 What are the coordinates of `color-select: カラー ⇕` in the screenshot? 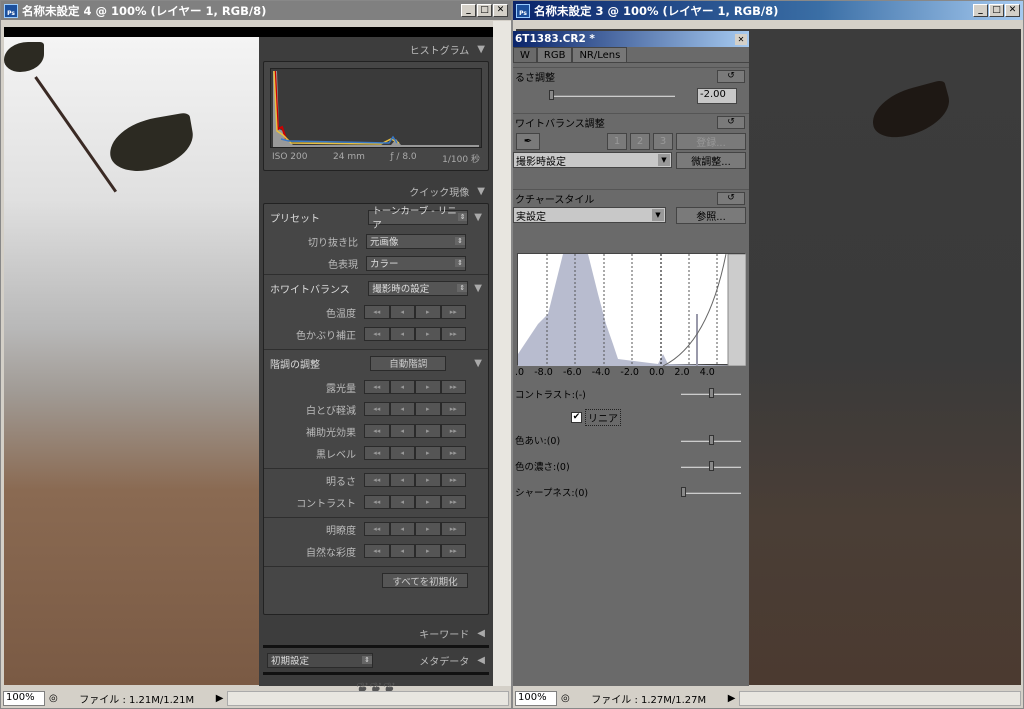 It's located at (416, 263).